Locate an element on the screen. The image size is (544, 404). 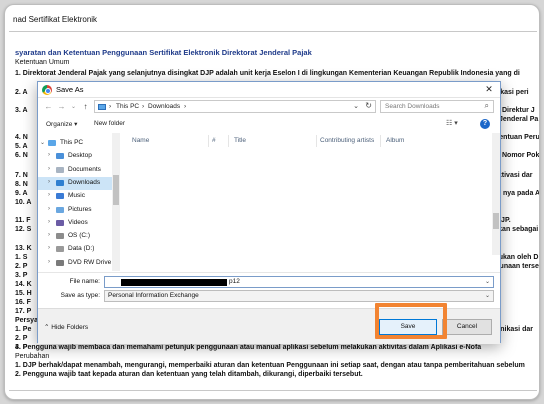
sidebar-item-data-d: › Data (D:) is located at coordinates (75, 249).